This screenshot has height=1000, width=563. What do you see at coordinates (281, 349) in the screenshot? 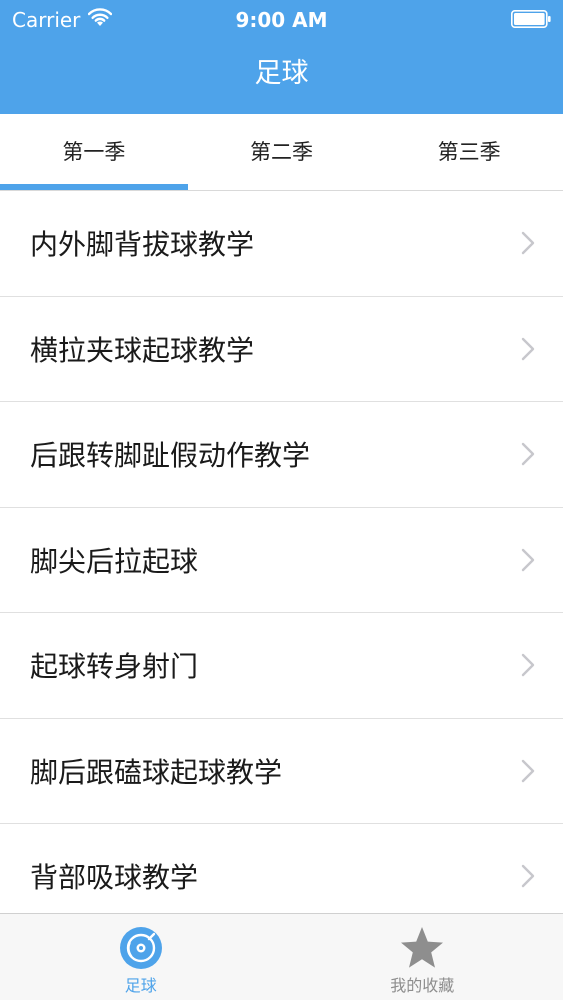
I see `list-item: 横拉夹球起球教学` at bounding box center [281, 349].